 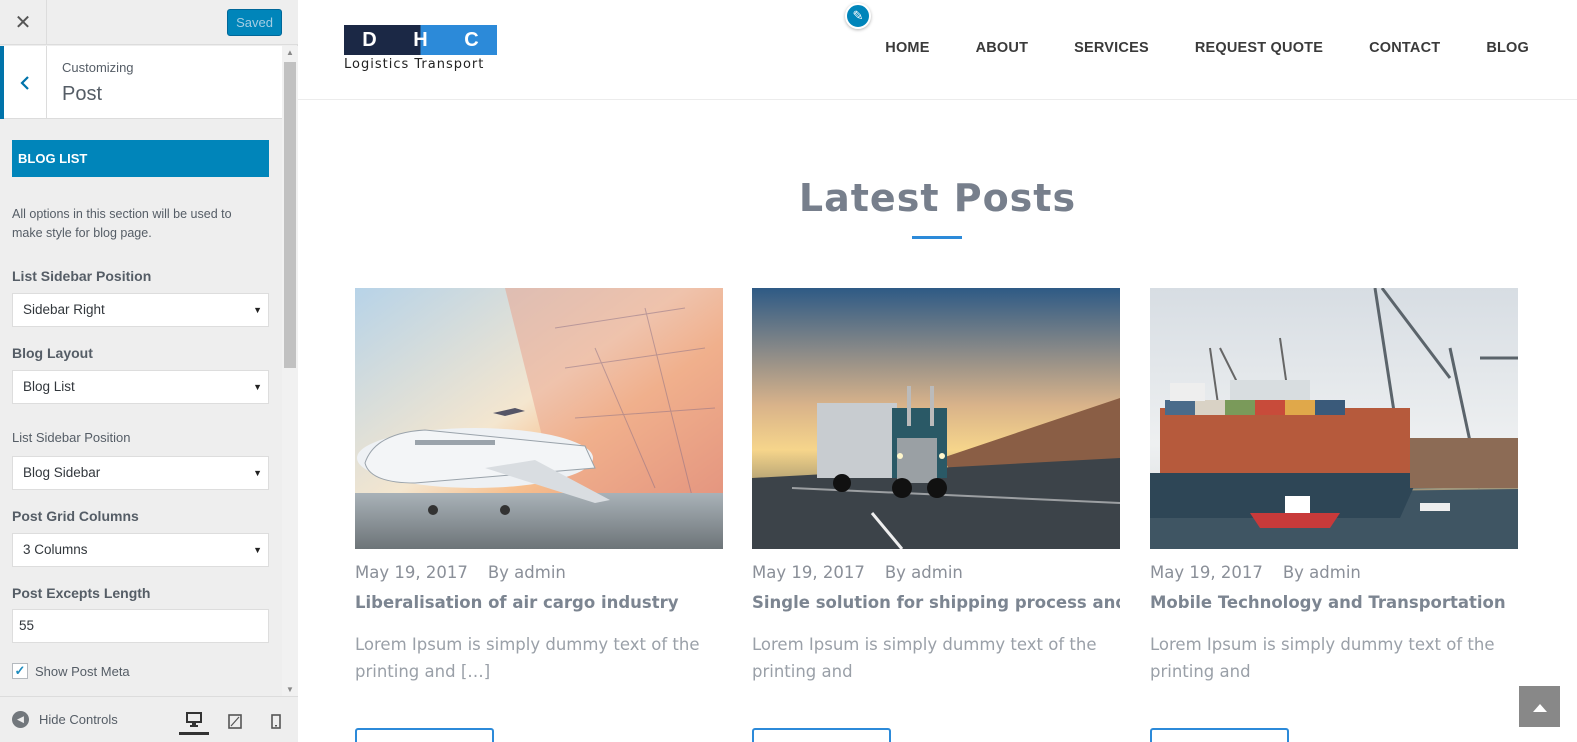 I want to click on close-icon: ✕, so click(x=23, y=22).